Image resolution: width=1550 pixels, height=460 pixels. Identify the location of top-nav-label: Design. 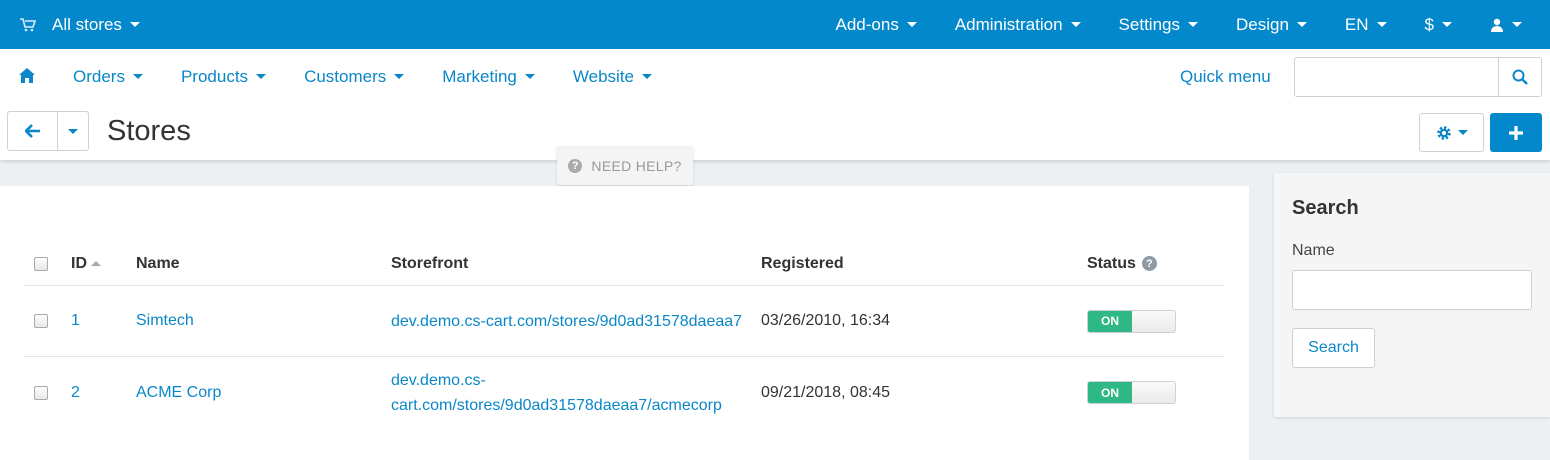
(1262, 24).